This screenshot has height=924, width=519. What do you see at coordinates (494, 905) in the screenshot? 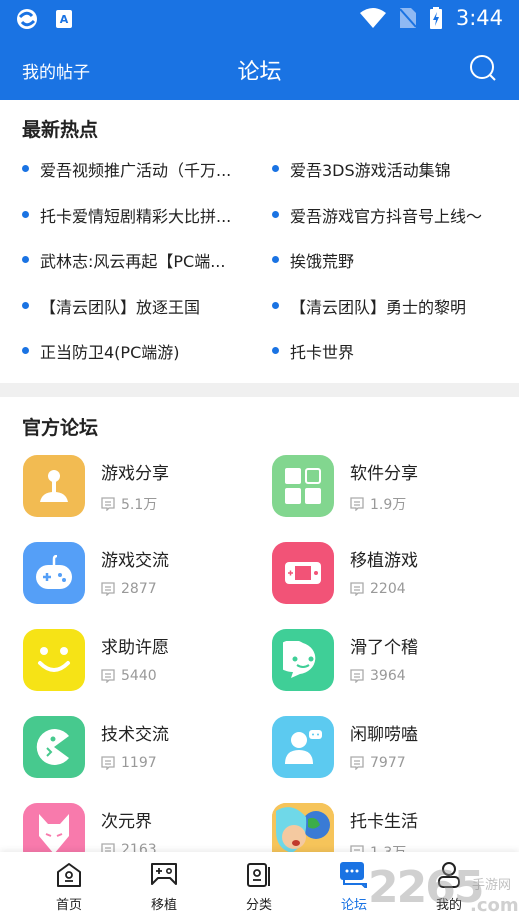
I see `watermark-domain: .com` at bounding box center [494, 905].